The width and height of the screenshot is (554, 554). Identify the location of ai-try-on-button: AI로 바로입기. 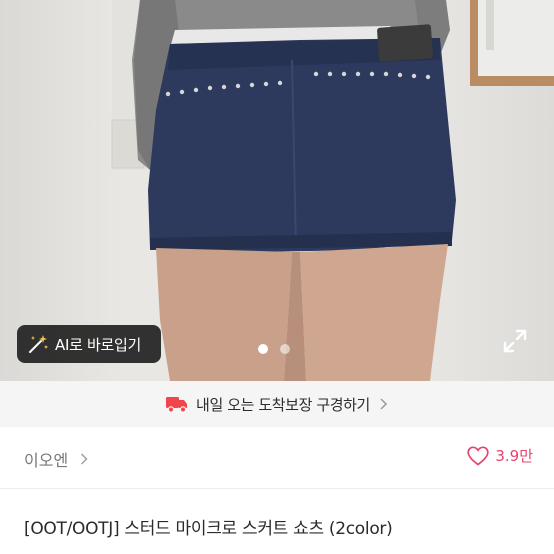
(89, 344).